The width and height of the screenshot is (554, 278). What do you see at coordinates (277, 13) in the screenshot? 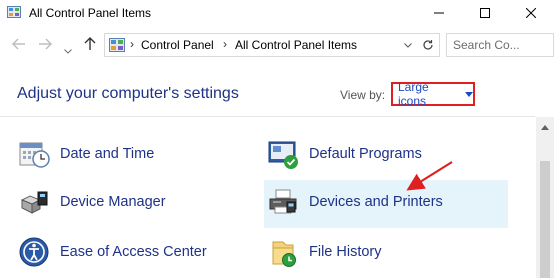
I see `title-bar: All Control Panel Items` at bounding box center [277, 13].